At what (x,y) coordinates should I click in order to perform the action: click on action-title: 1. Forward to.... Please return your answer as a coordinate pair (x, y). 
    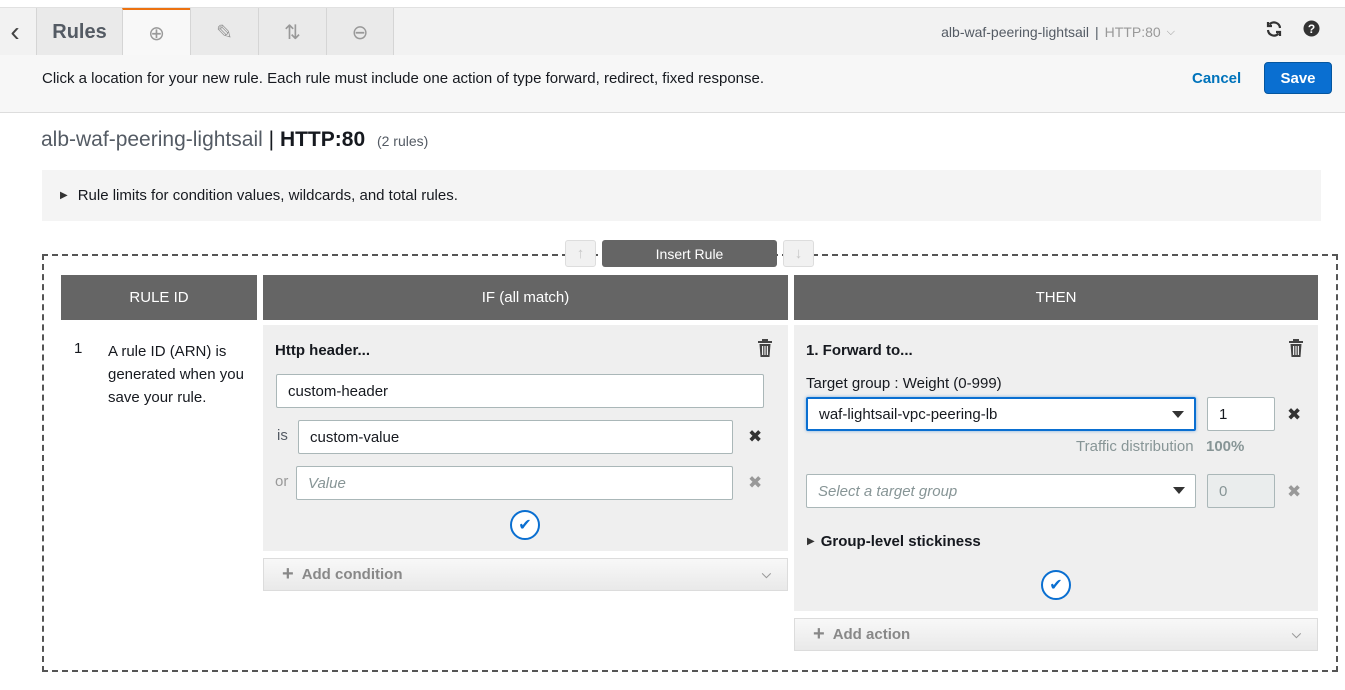
    Looking at the image, I should click on (859, 350).